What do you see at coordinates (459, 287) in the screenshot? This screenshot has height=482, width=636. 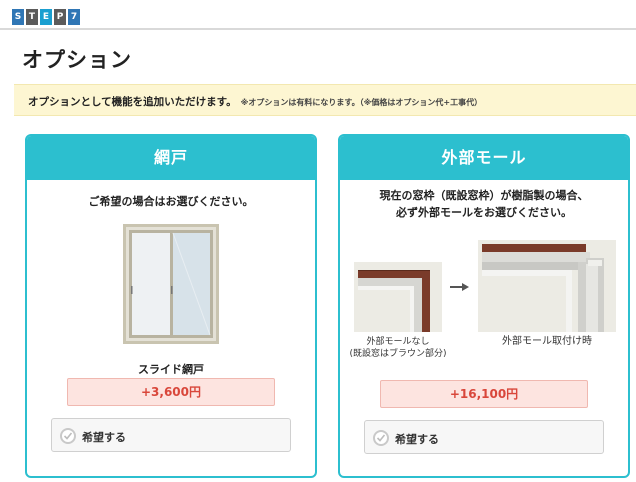 I see `arrow-right-icon` at bounding box center [459, 287].